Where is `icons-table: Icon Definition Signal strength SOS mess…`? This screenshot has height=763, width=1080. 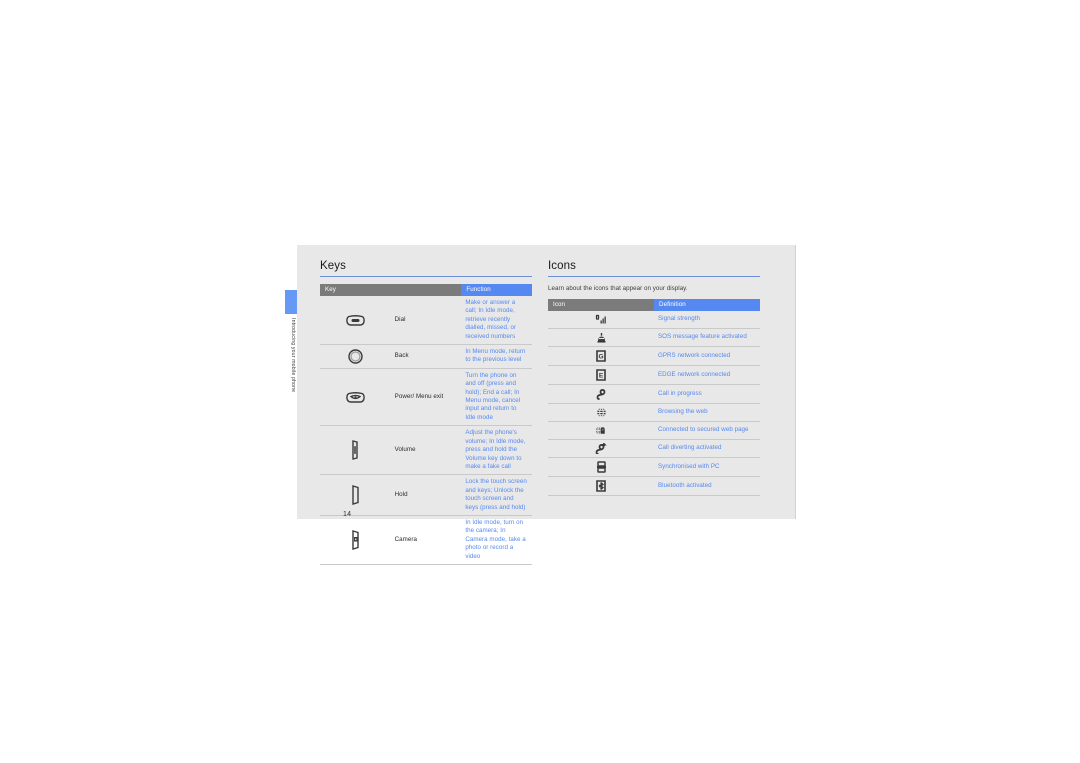 icons-table: Icon Definition Signal strength SOS mess… is located at coordinates (654, 397).